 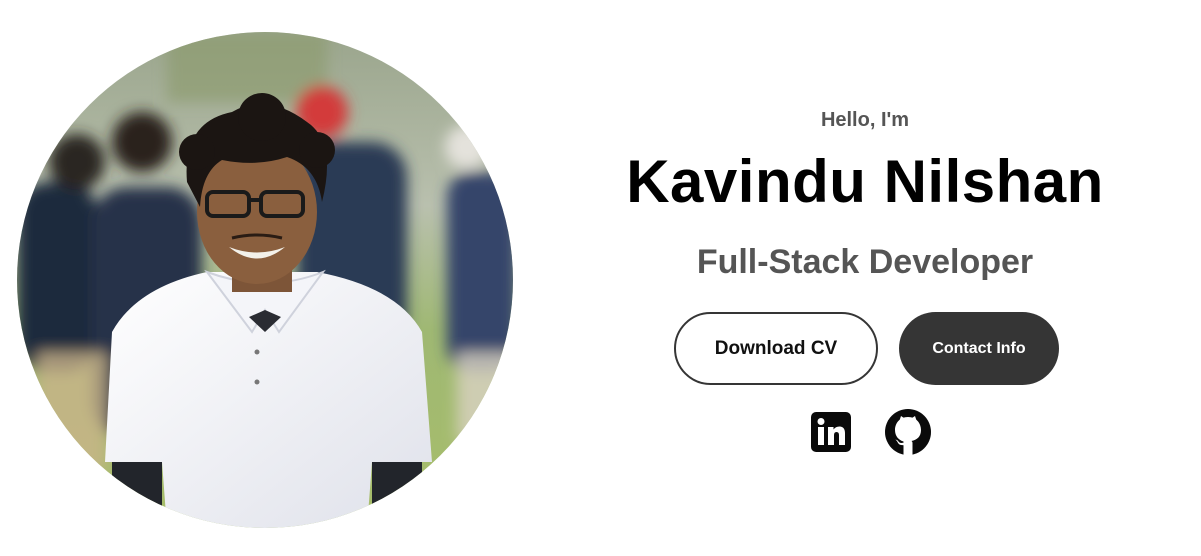 I want to click on github-icon, so click(x=908, y=432).